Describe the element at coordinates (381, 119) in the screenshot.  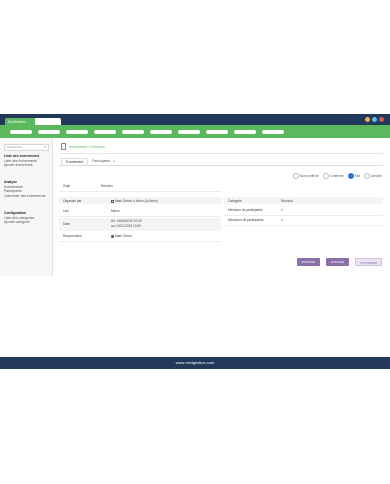
I see `close-dot-icon` at that location.